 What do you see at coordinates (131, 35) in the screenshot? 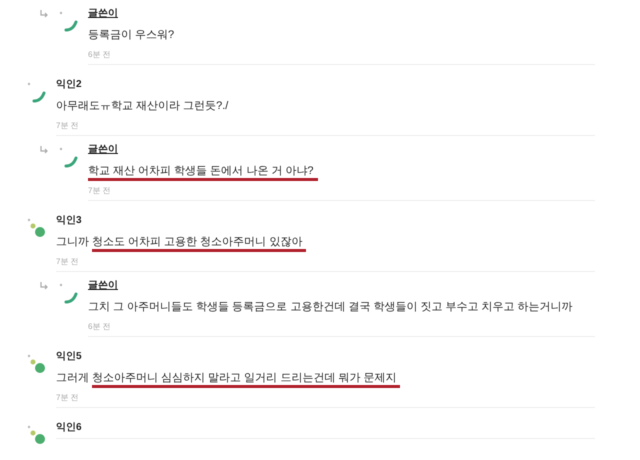
I see `comment-text: 등록금이 우스워?` at bounding box center [131, 35].